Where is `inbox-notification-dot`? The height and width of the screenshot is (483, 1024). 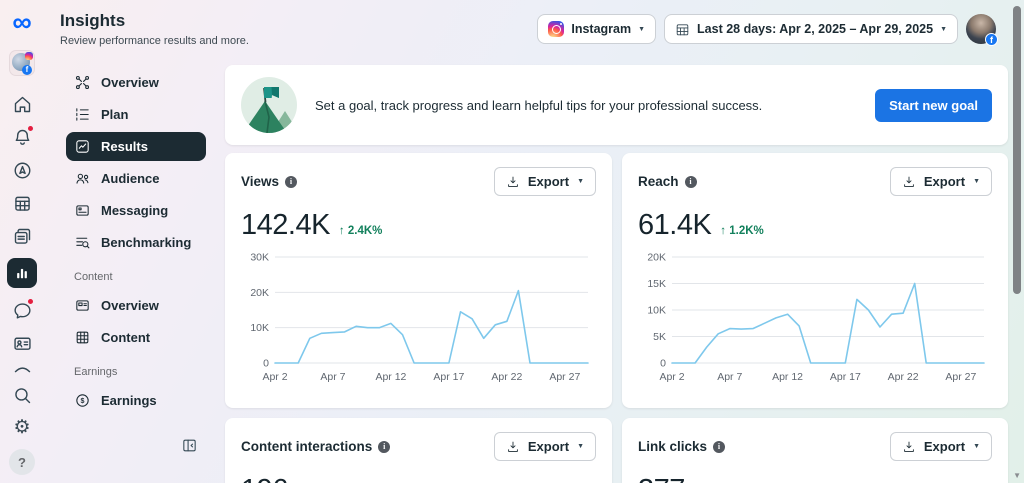 inbox-notification-dot is located at coordinates (30, 301).